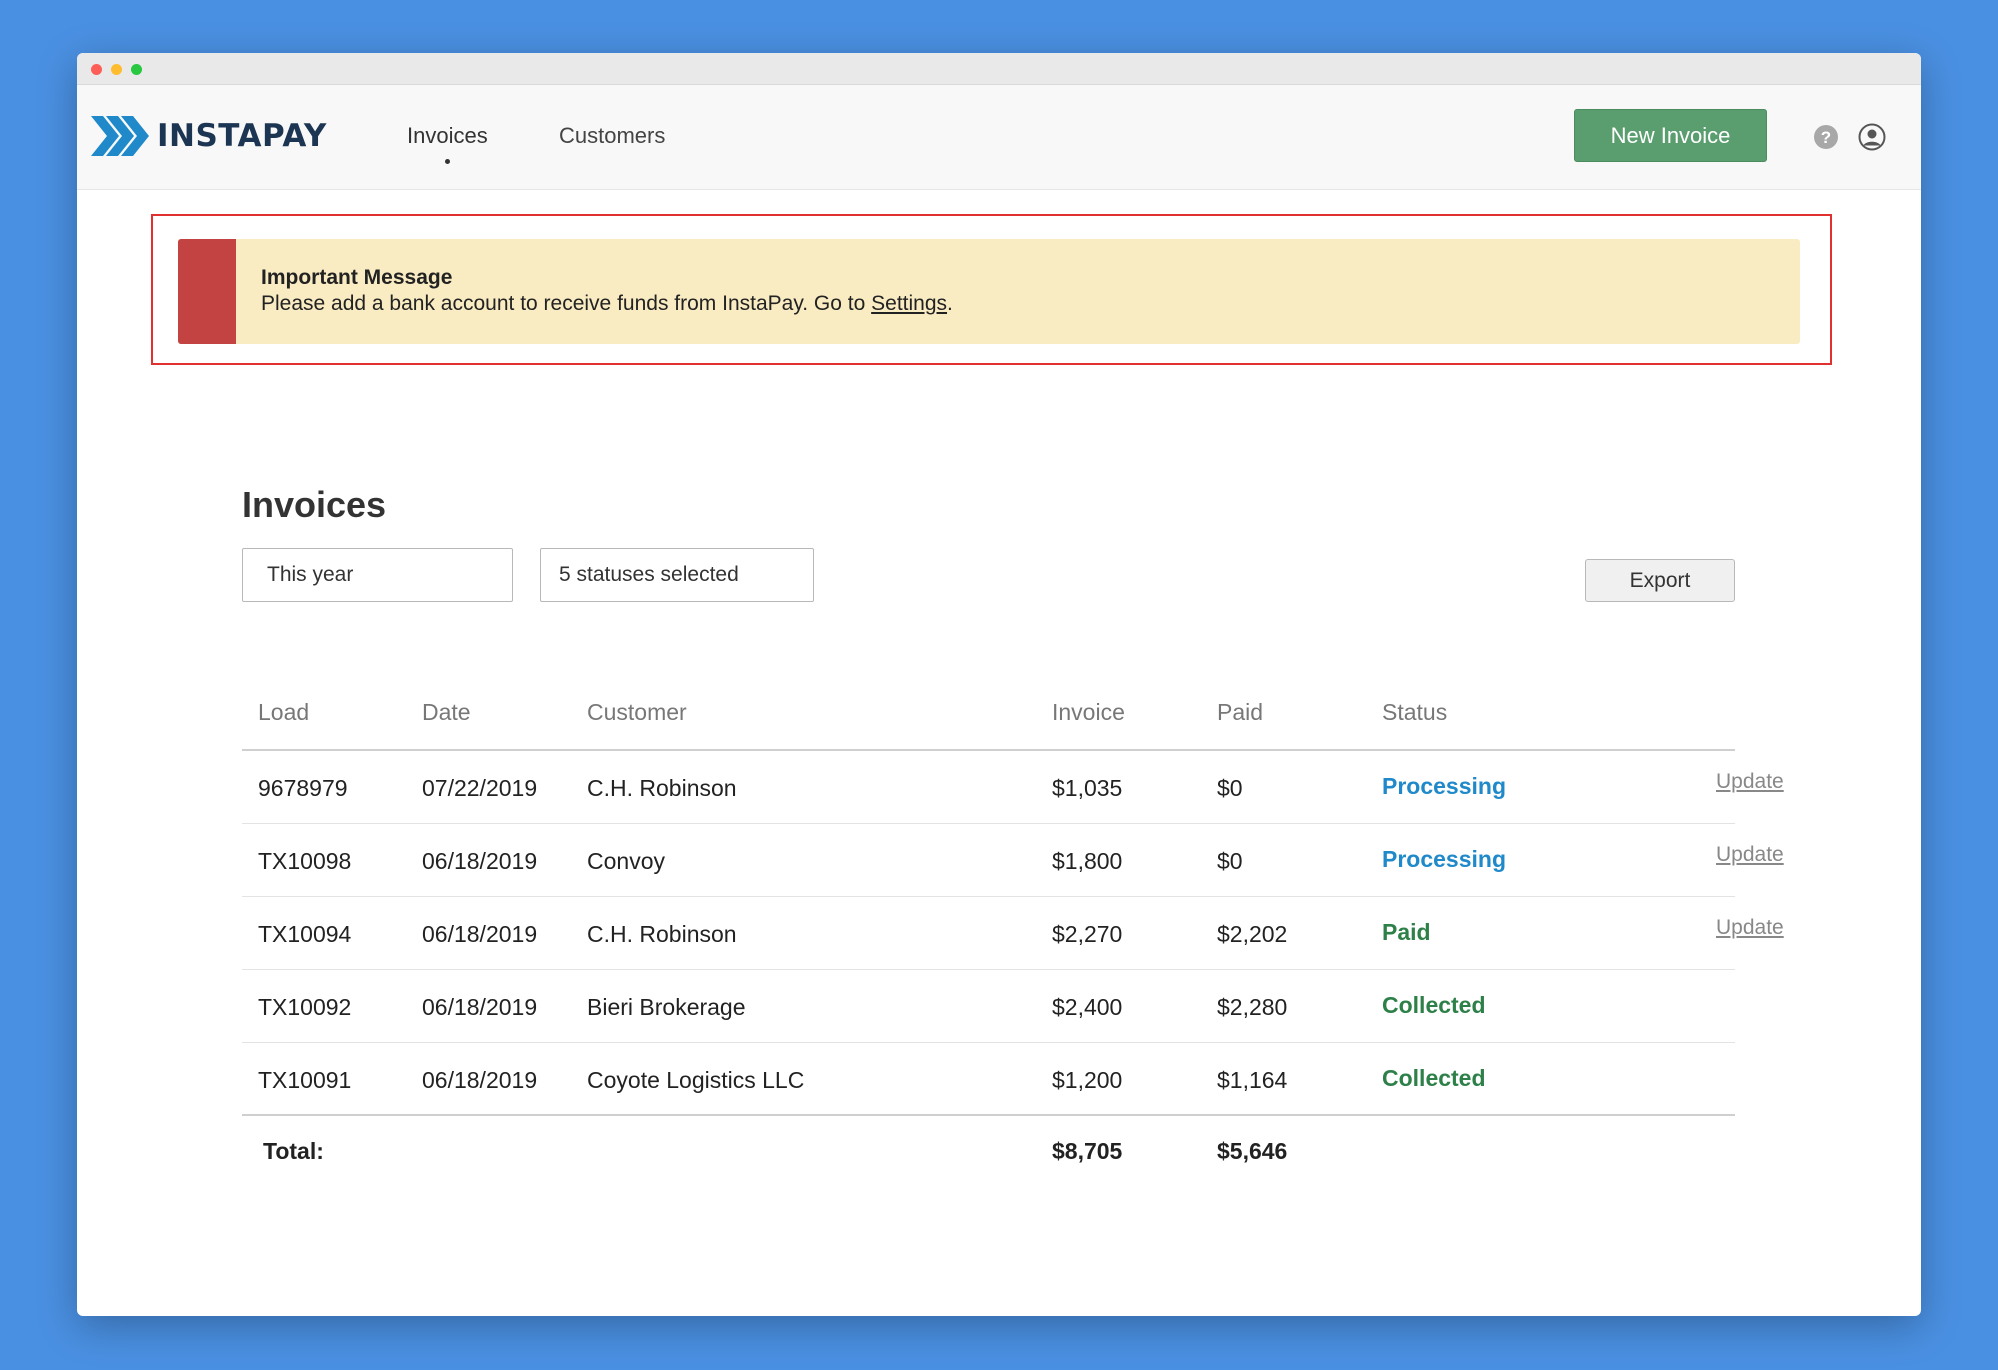  I want to click on invoice-amount-cell: $2,400, so click(1087, 1007).